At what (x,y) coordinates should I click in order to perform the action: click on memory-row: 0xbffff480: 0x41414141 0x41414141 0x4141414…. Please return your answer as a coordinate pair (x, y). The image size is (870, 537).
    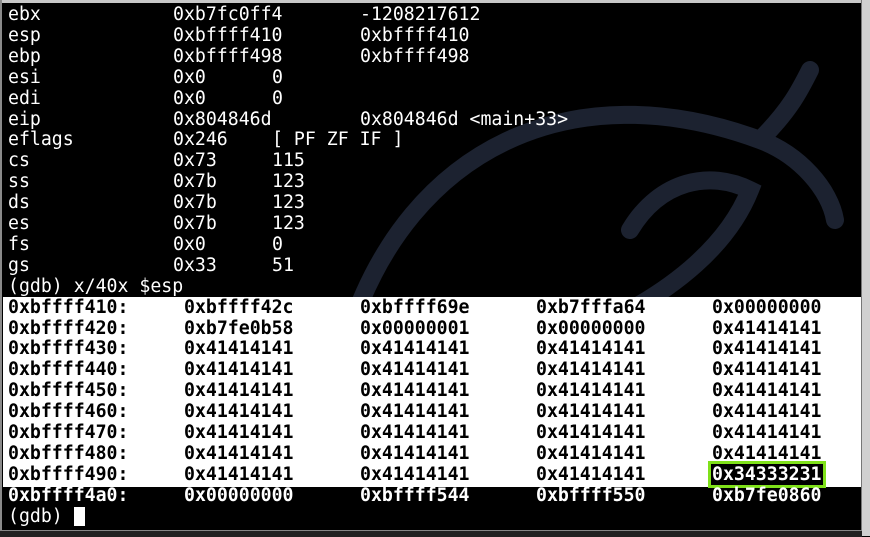
    Looking at the image, I should click on (431, 453).